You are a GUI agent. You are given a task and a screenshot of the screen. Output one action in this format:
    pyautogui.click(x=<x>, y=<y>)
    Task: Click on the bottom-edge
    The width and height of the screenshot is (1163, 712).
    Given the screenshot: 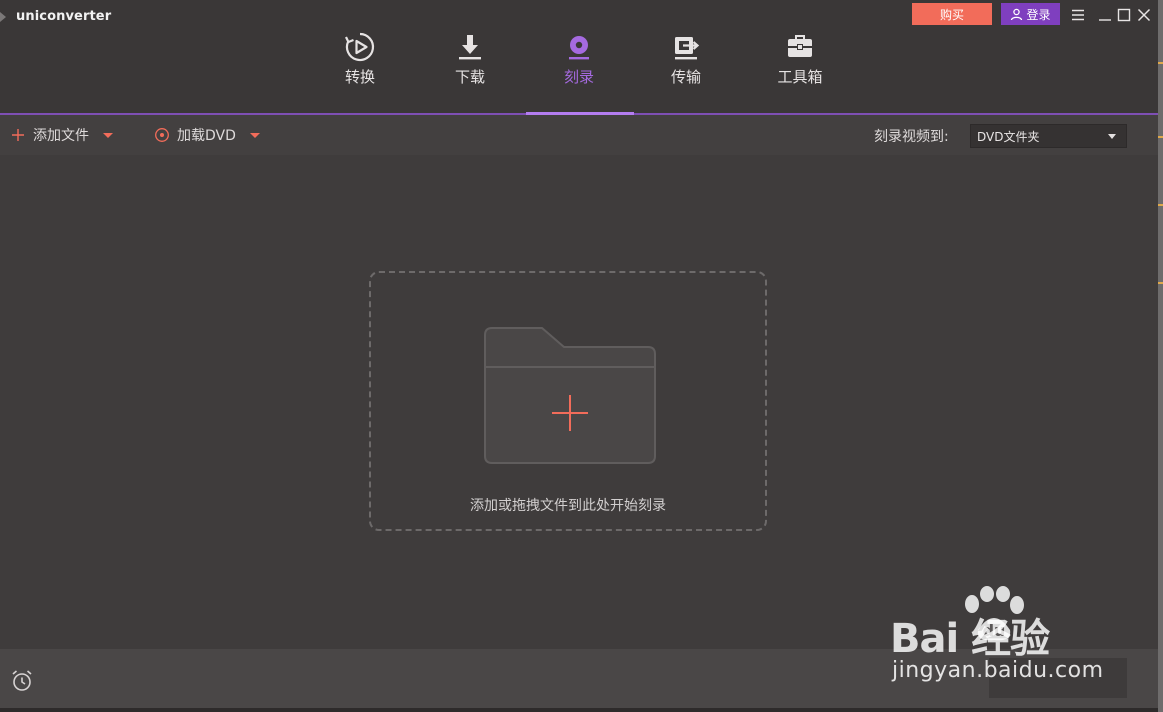 What is the action you would take?
    pyautogui.click(x=579, y=710)
    